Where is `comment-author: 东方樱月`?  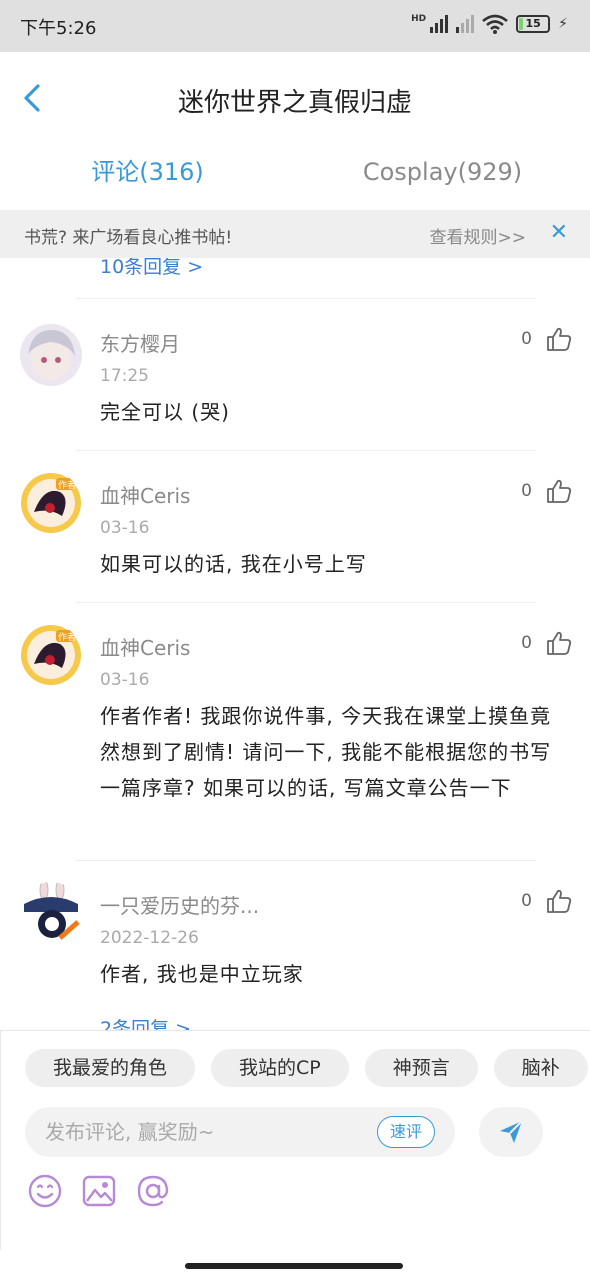 comment-author: 东方樱月 is located at coordinates (140, 342).